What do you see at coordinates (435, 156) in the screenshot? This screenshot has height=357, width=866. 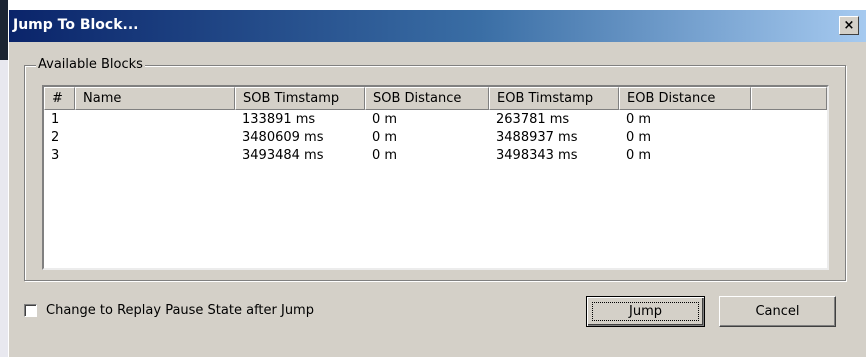 I see `table-row: 3 3493484 ms 0 m 3498343 ms 0 m` at bounding box center [435, 156].